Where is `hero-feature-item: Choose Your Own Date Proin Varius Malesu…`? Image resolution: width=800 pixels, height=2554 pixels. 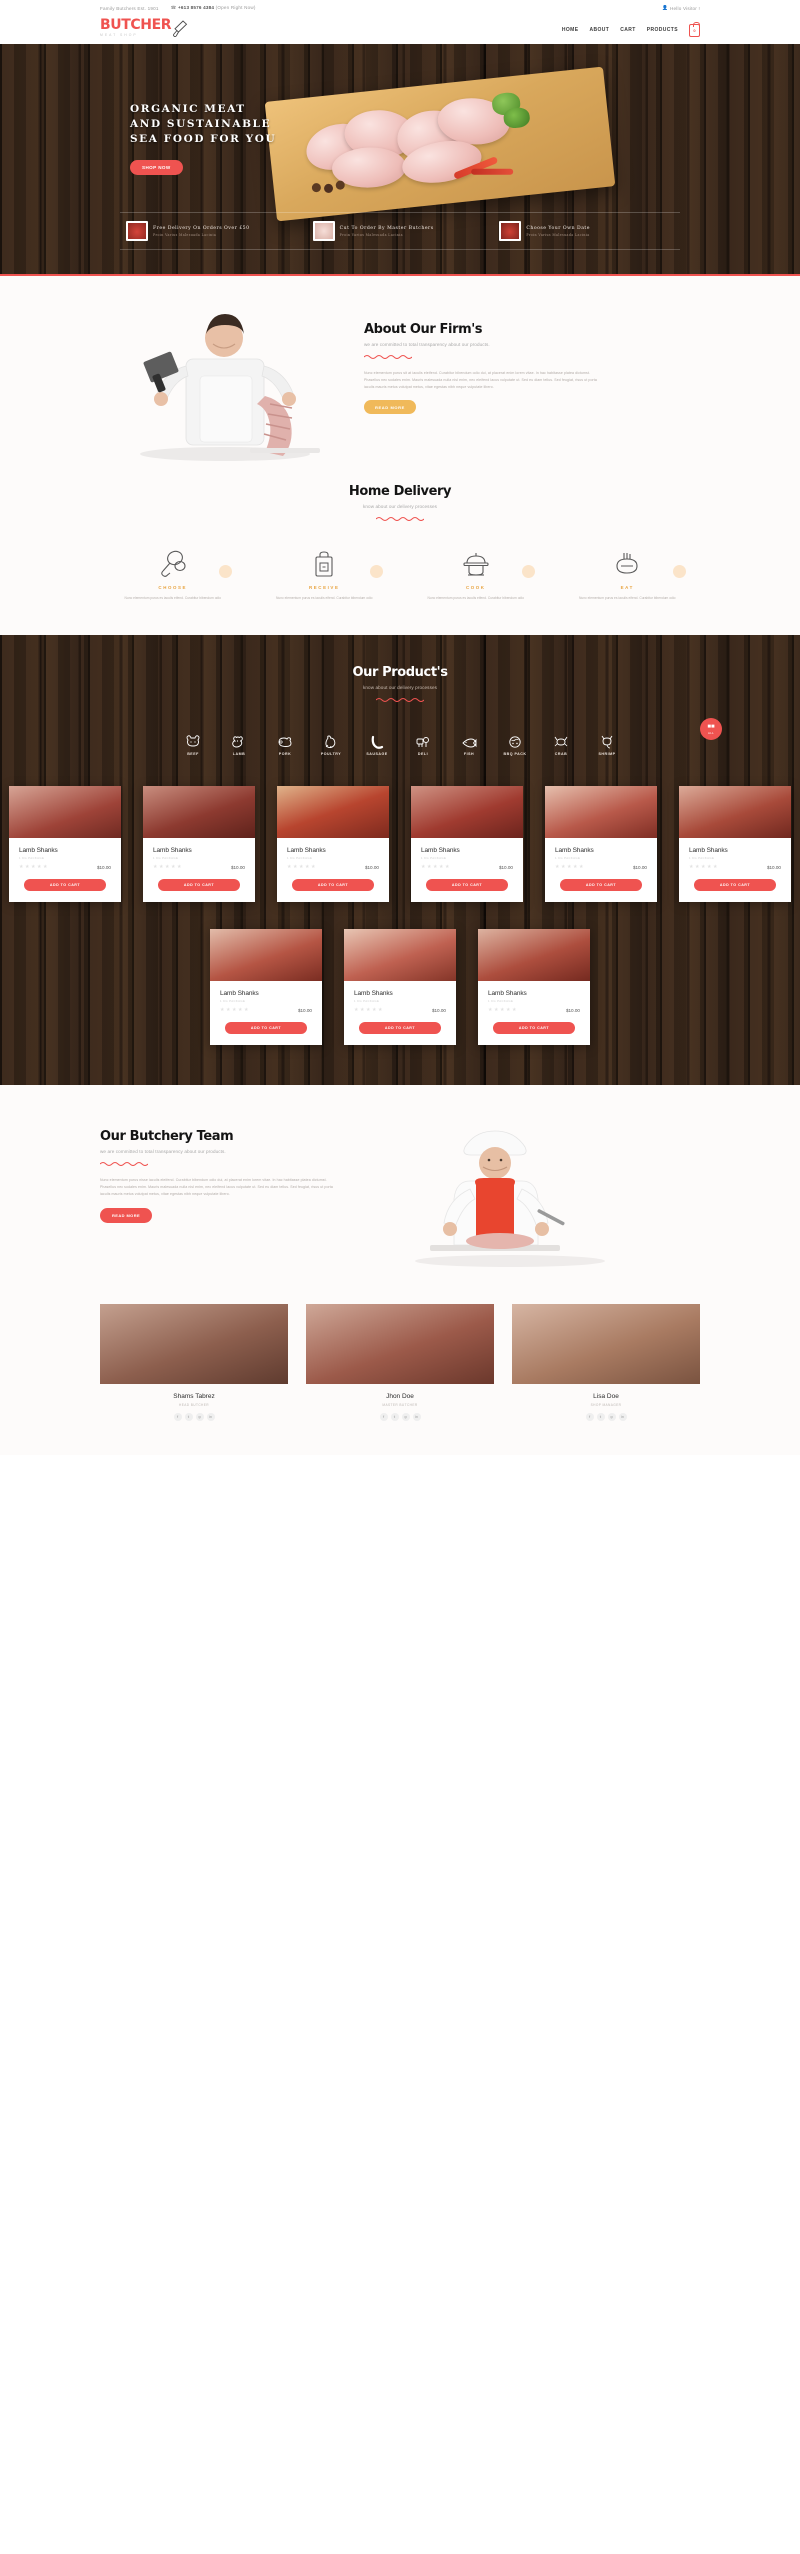 hero-feature-item: Choose Your Own Date Proin Varius Malesu… is located at coordinates (586, 231).